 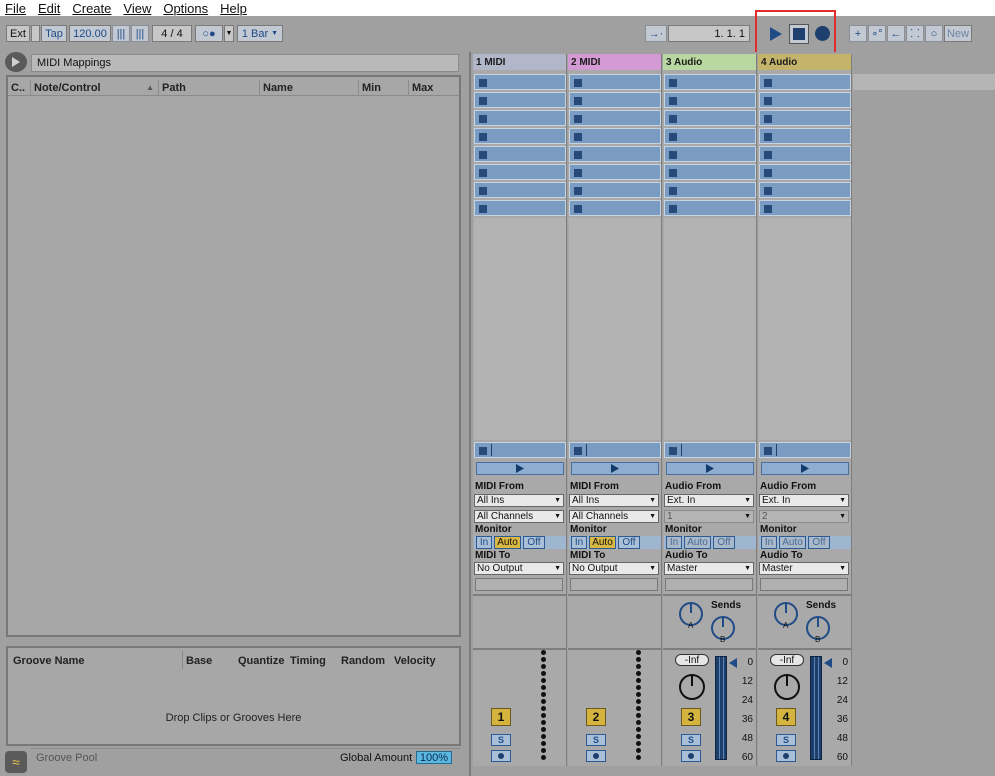 I want to click on col-max: Max, so click(x=434, y=88).